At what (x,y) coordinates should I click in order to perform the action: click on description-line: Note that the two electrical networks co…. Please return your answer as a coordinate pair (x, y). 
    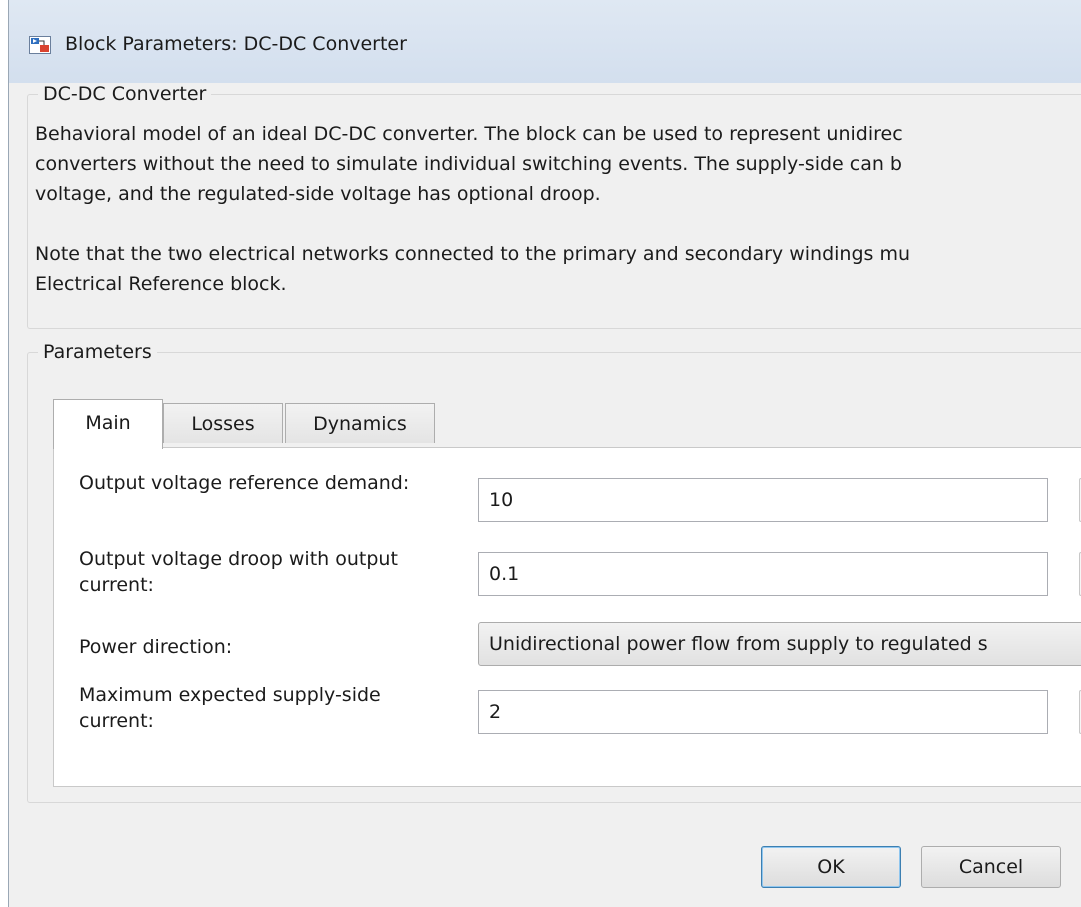
    Looking at the image, I should click on (473, 254).